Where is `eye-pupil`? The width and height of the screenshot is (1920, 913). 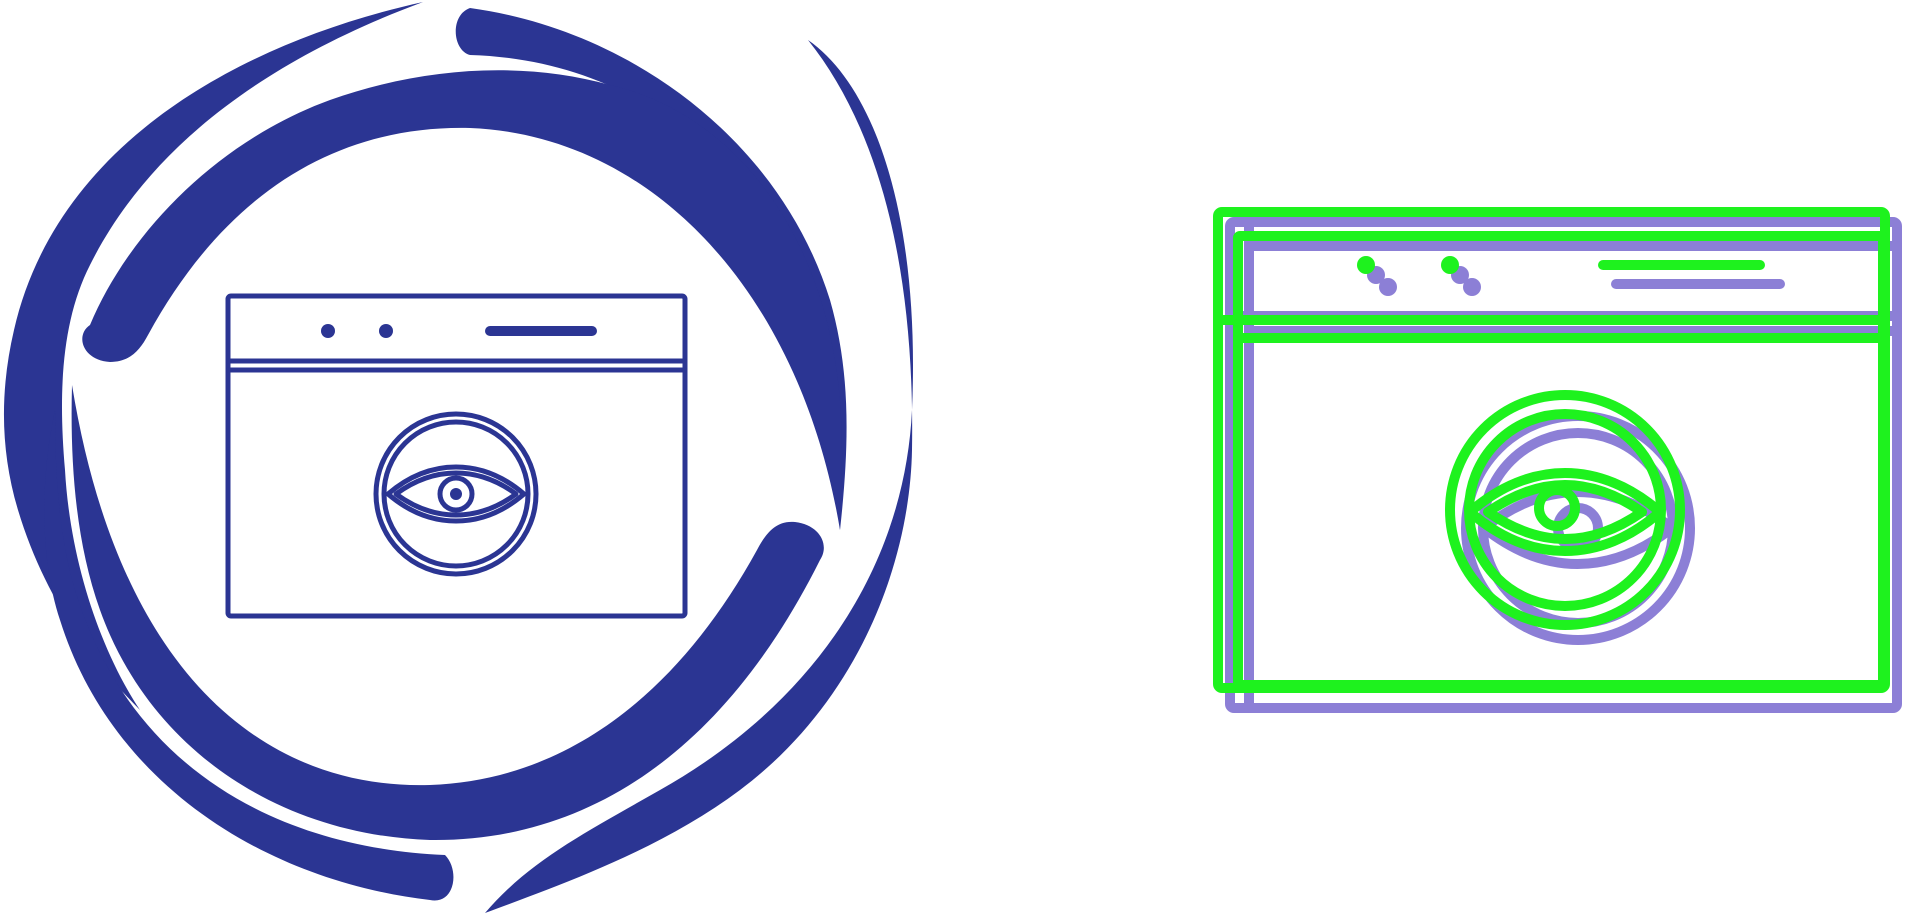
eye-pupil is located at coordinates (456, 494).